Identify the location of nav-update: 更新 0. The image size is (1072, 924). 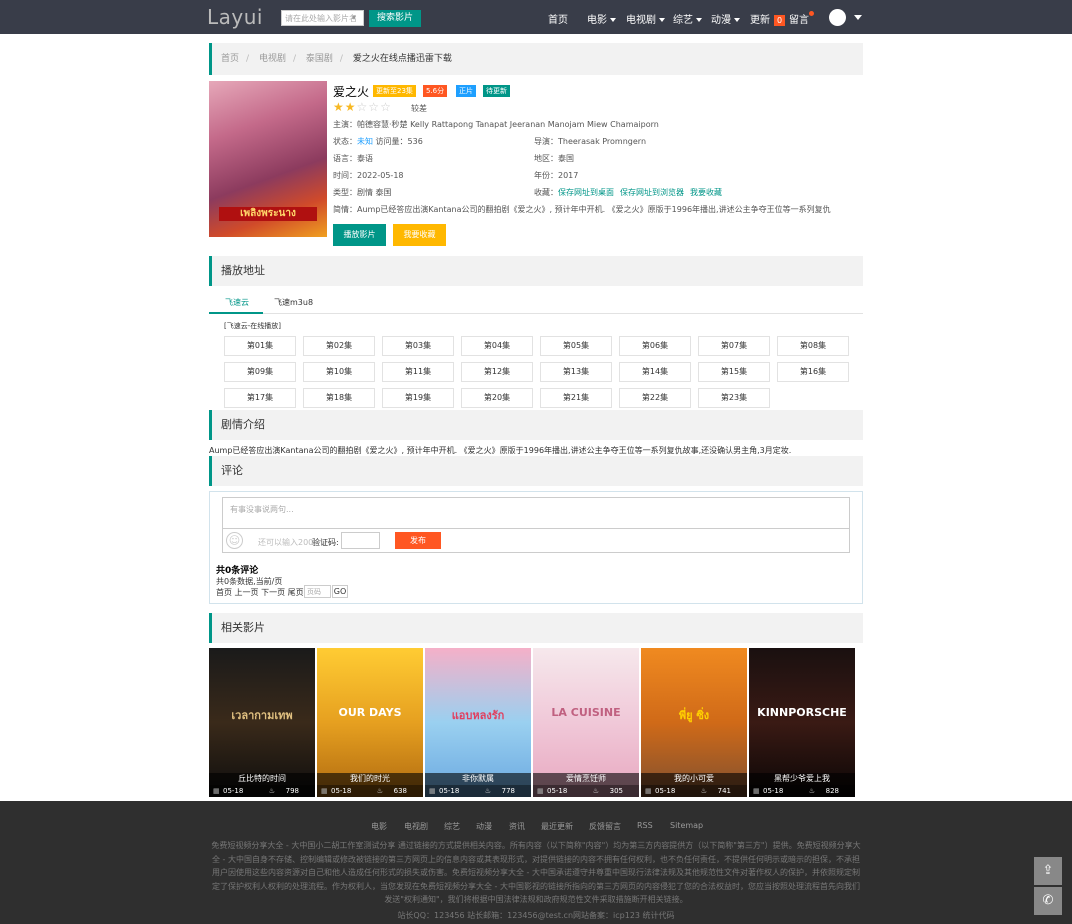
(768, 18).